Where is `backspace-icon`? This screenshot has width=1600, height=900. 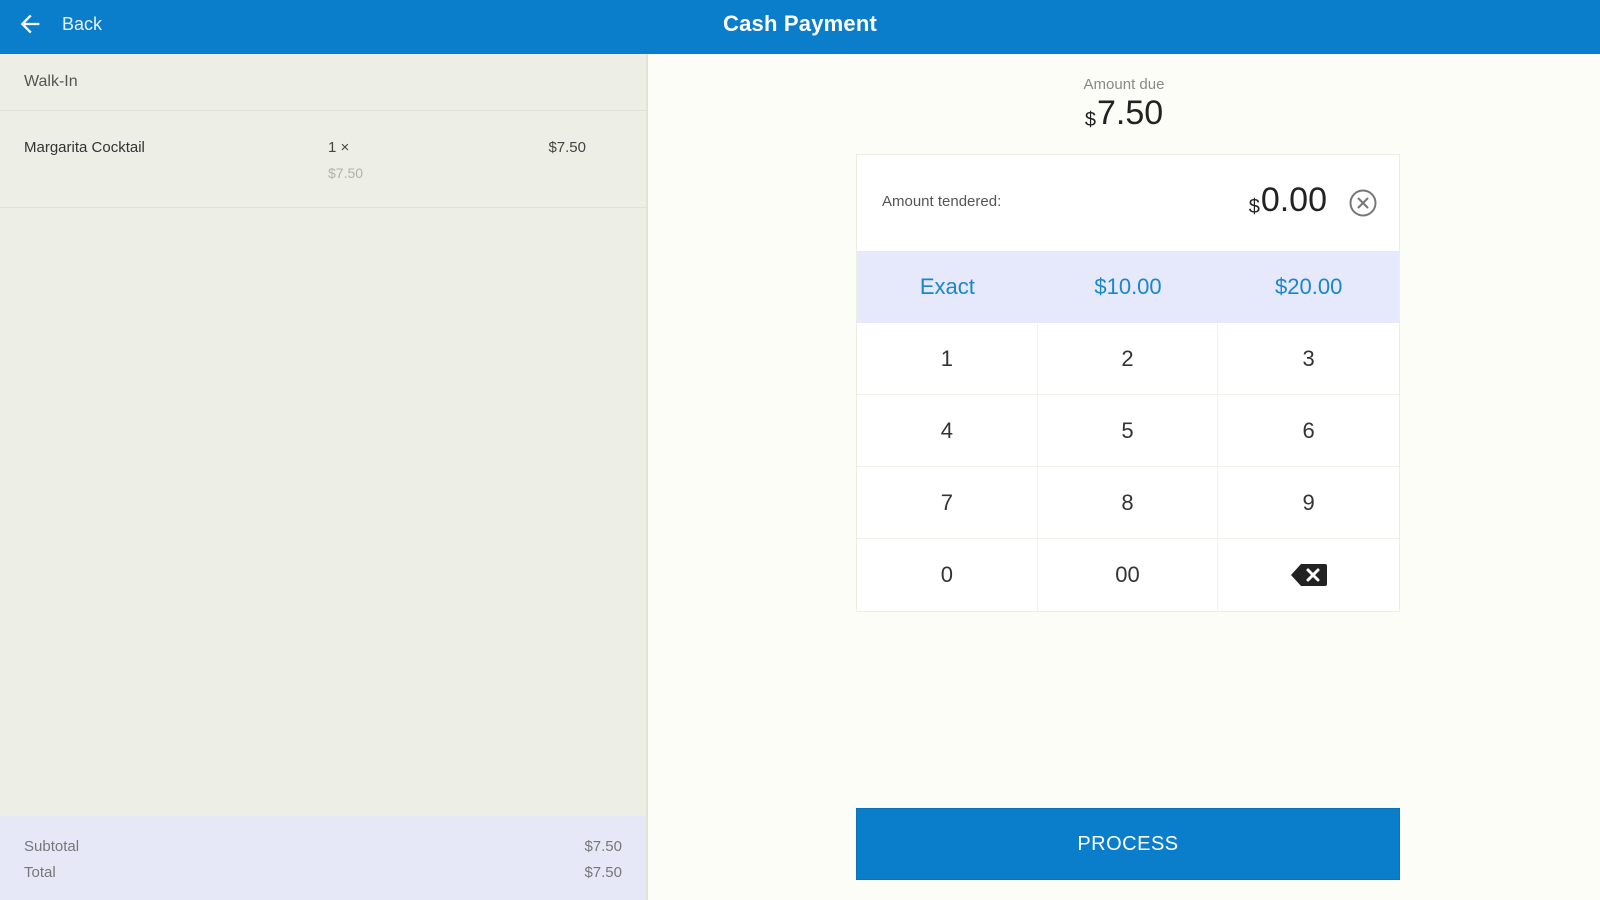
backspace-icon is located at coordinates (1309, 575).